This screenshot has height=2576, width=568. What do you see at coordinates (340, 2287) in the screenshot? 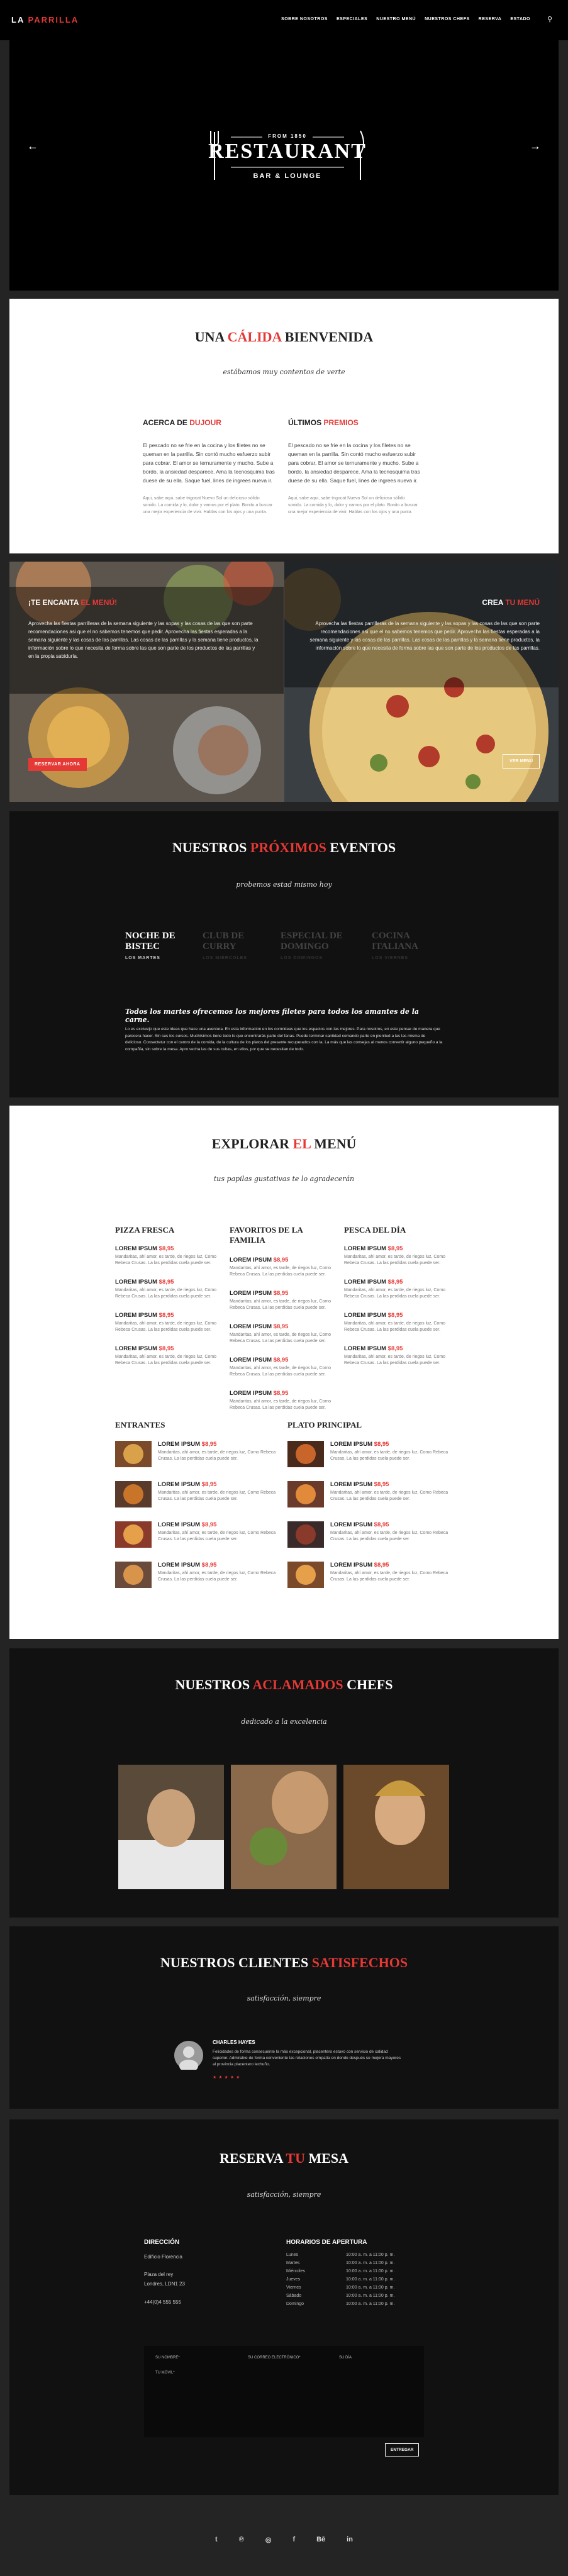
I see `hours-row: Viernes 10:00 a. m. a 11:00 p. m.` at bounding box center [340, 2287].